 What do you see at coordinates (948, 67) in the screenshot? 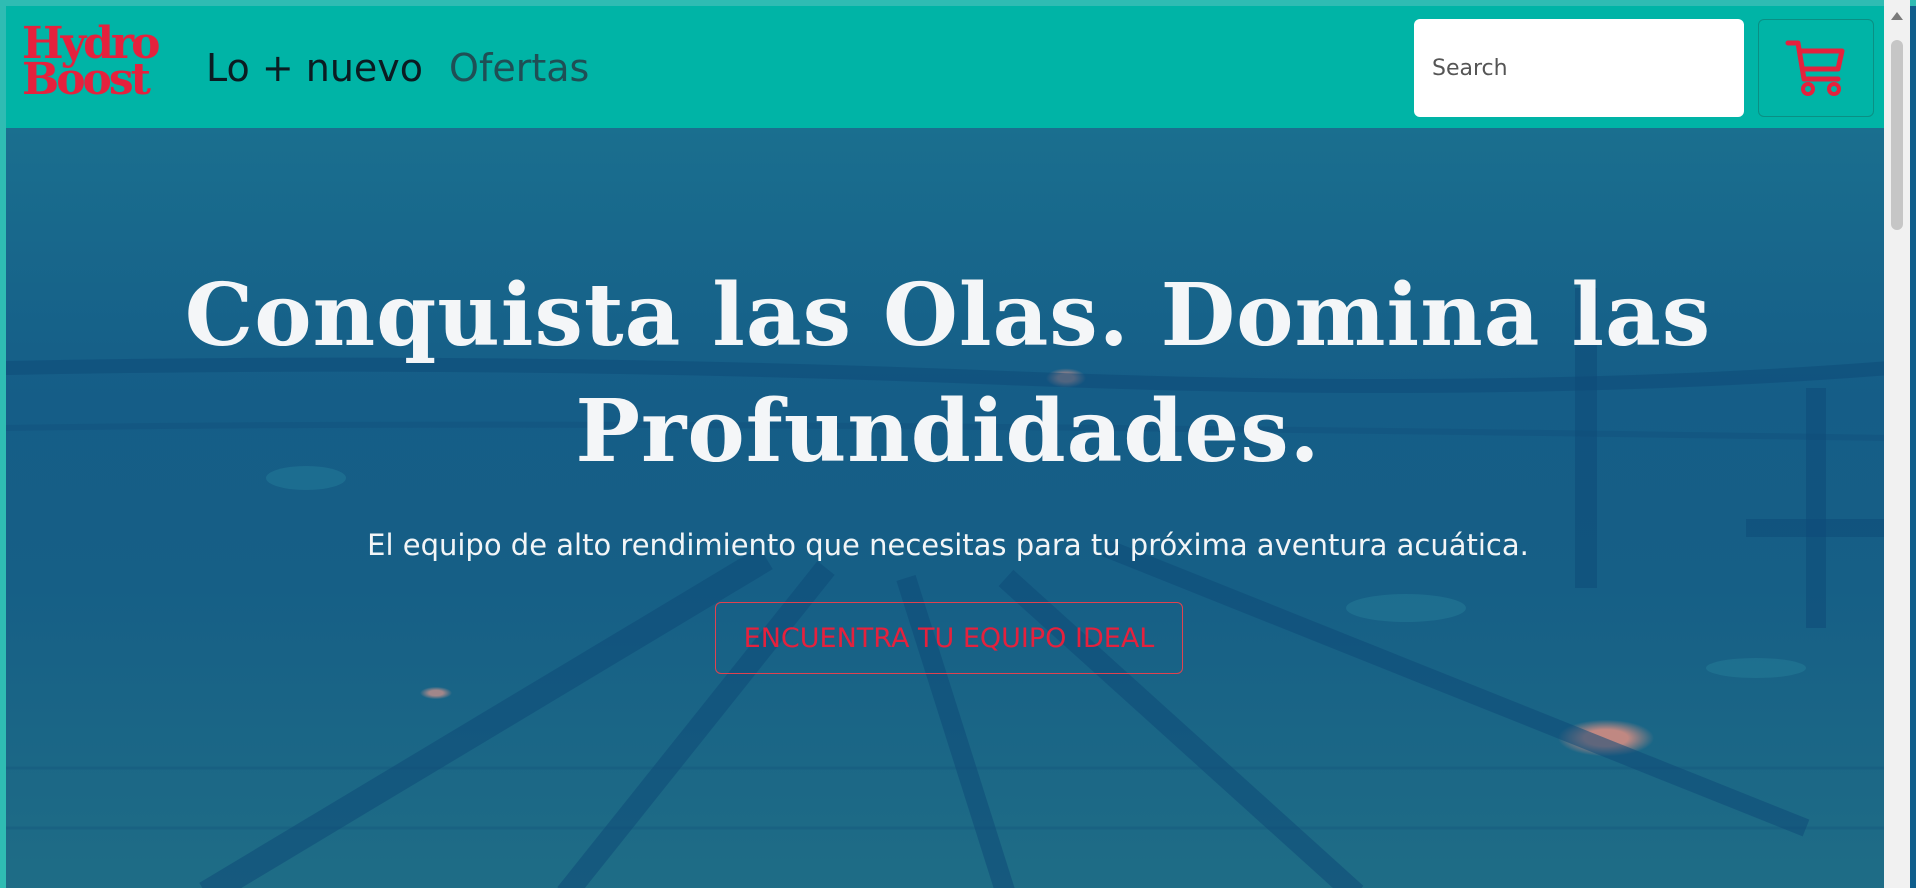
I see `navbar: Hydro Boost Lo + nuevo Ofertas` at bounding box center [948, 67].